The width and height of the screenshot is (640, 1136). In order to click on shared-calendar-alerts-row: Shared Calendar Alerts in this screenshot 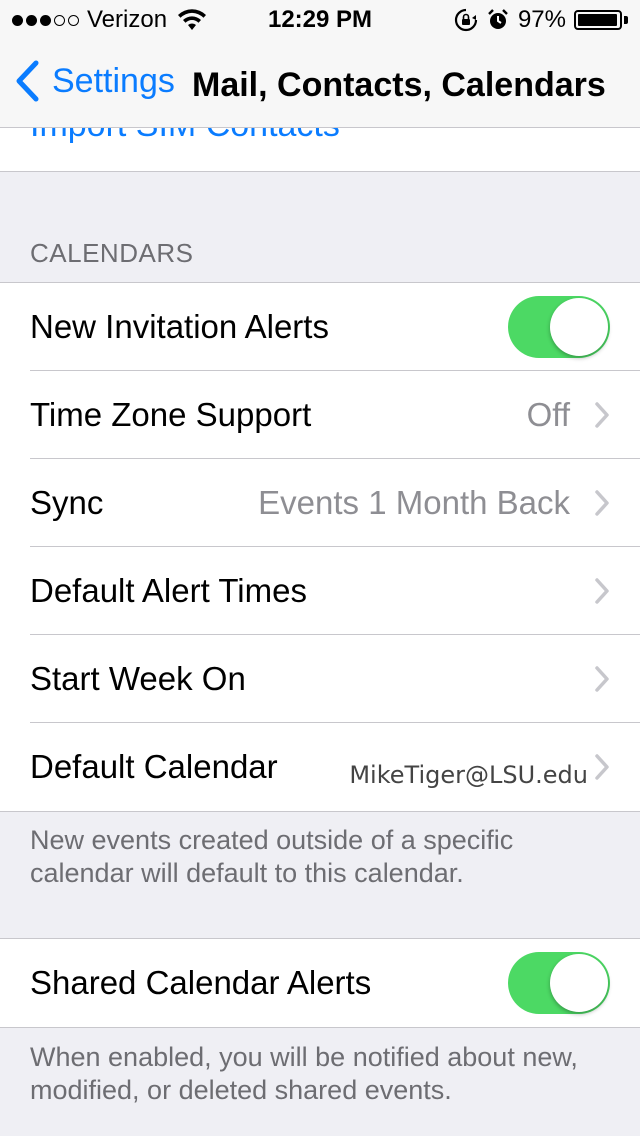, I will do `click(320, 983)`.